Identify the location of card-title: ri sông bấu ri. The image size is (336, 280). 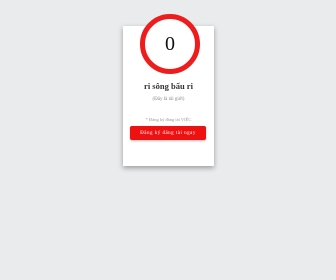
(168, 86).